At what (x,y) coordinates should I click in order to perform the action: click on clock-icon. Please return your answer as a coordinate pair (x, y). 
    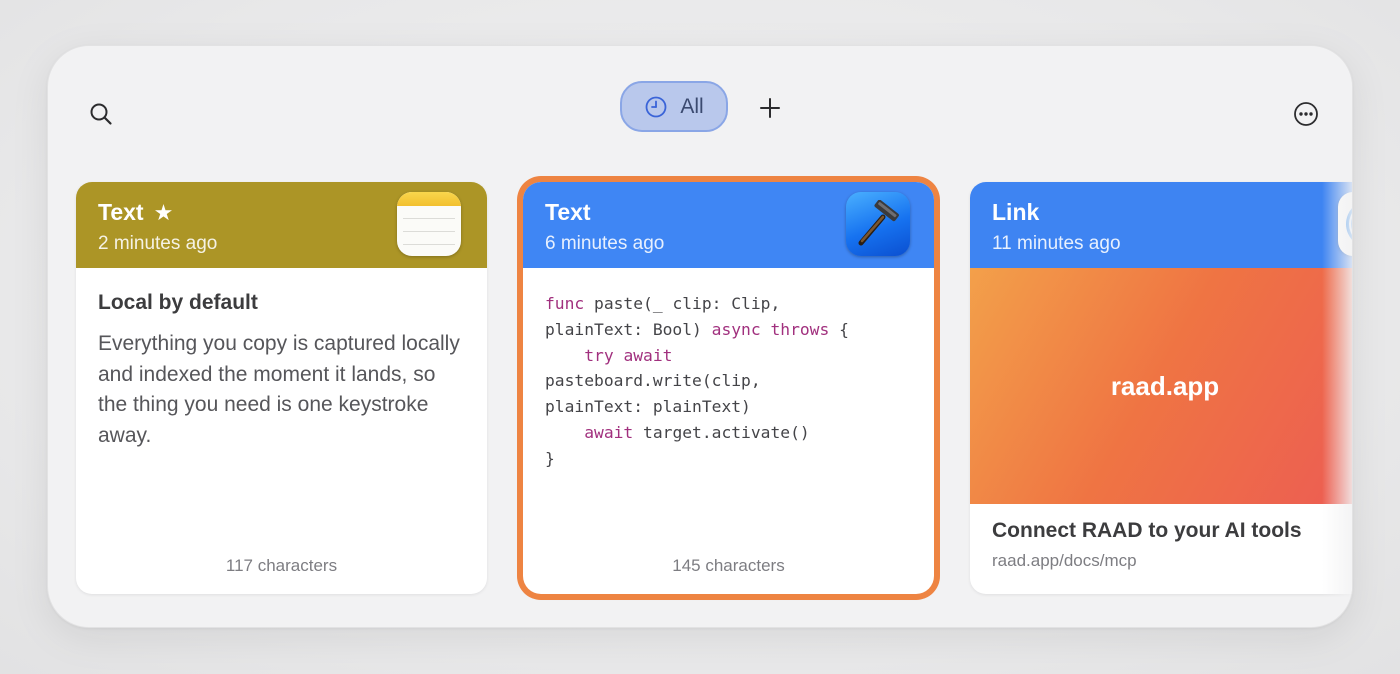
    Looking at the image, I should click on (656, 106).